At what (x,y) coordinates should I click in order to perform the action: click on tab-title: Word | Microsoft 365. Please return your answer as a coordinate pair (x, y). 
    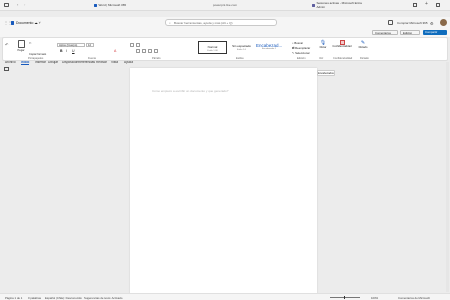
    Looking at the image, I should click on (112, 5).